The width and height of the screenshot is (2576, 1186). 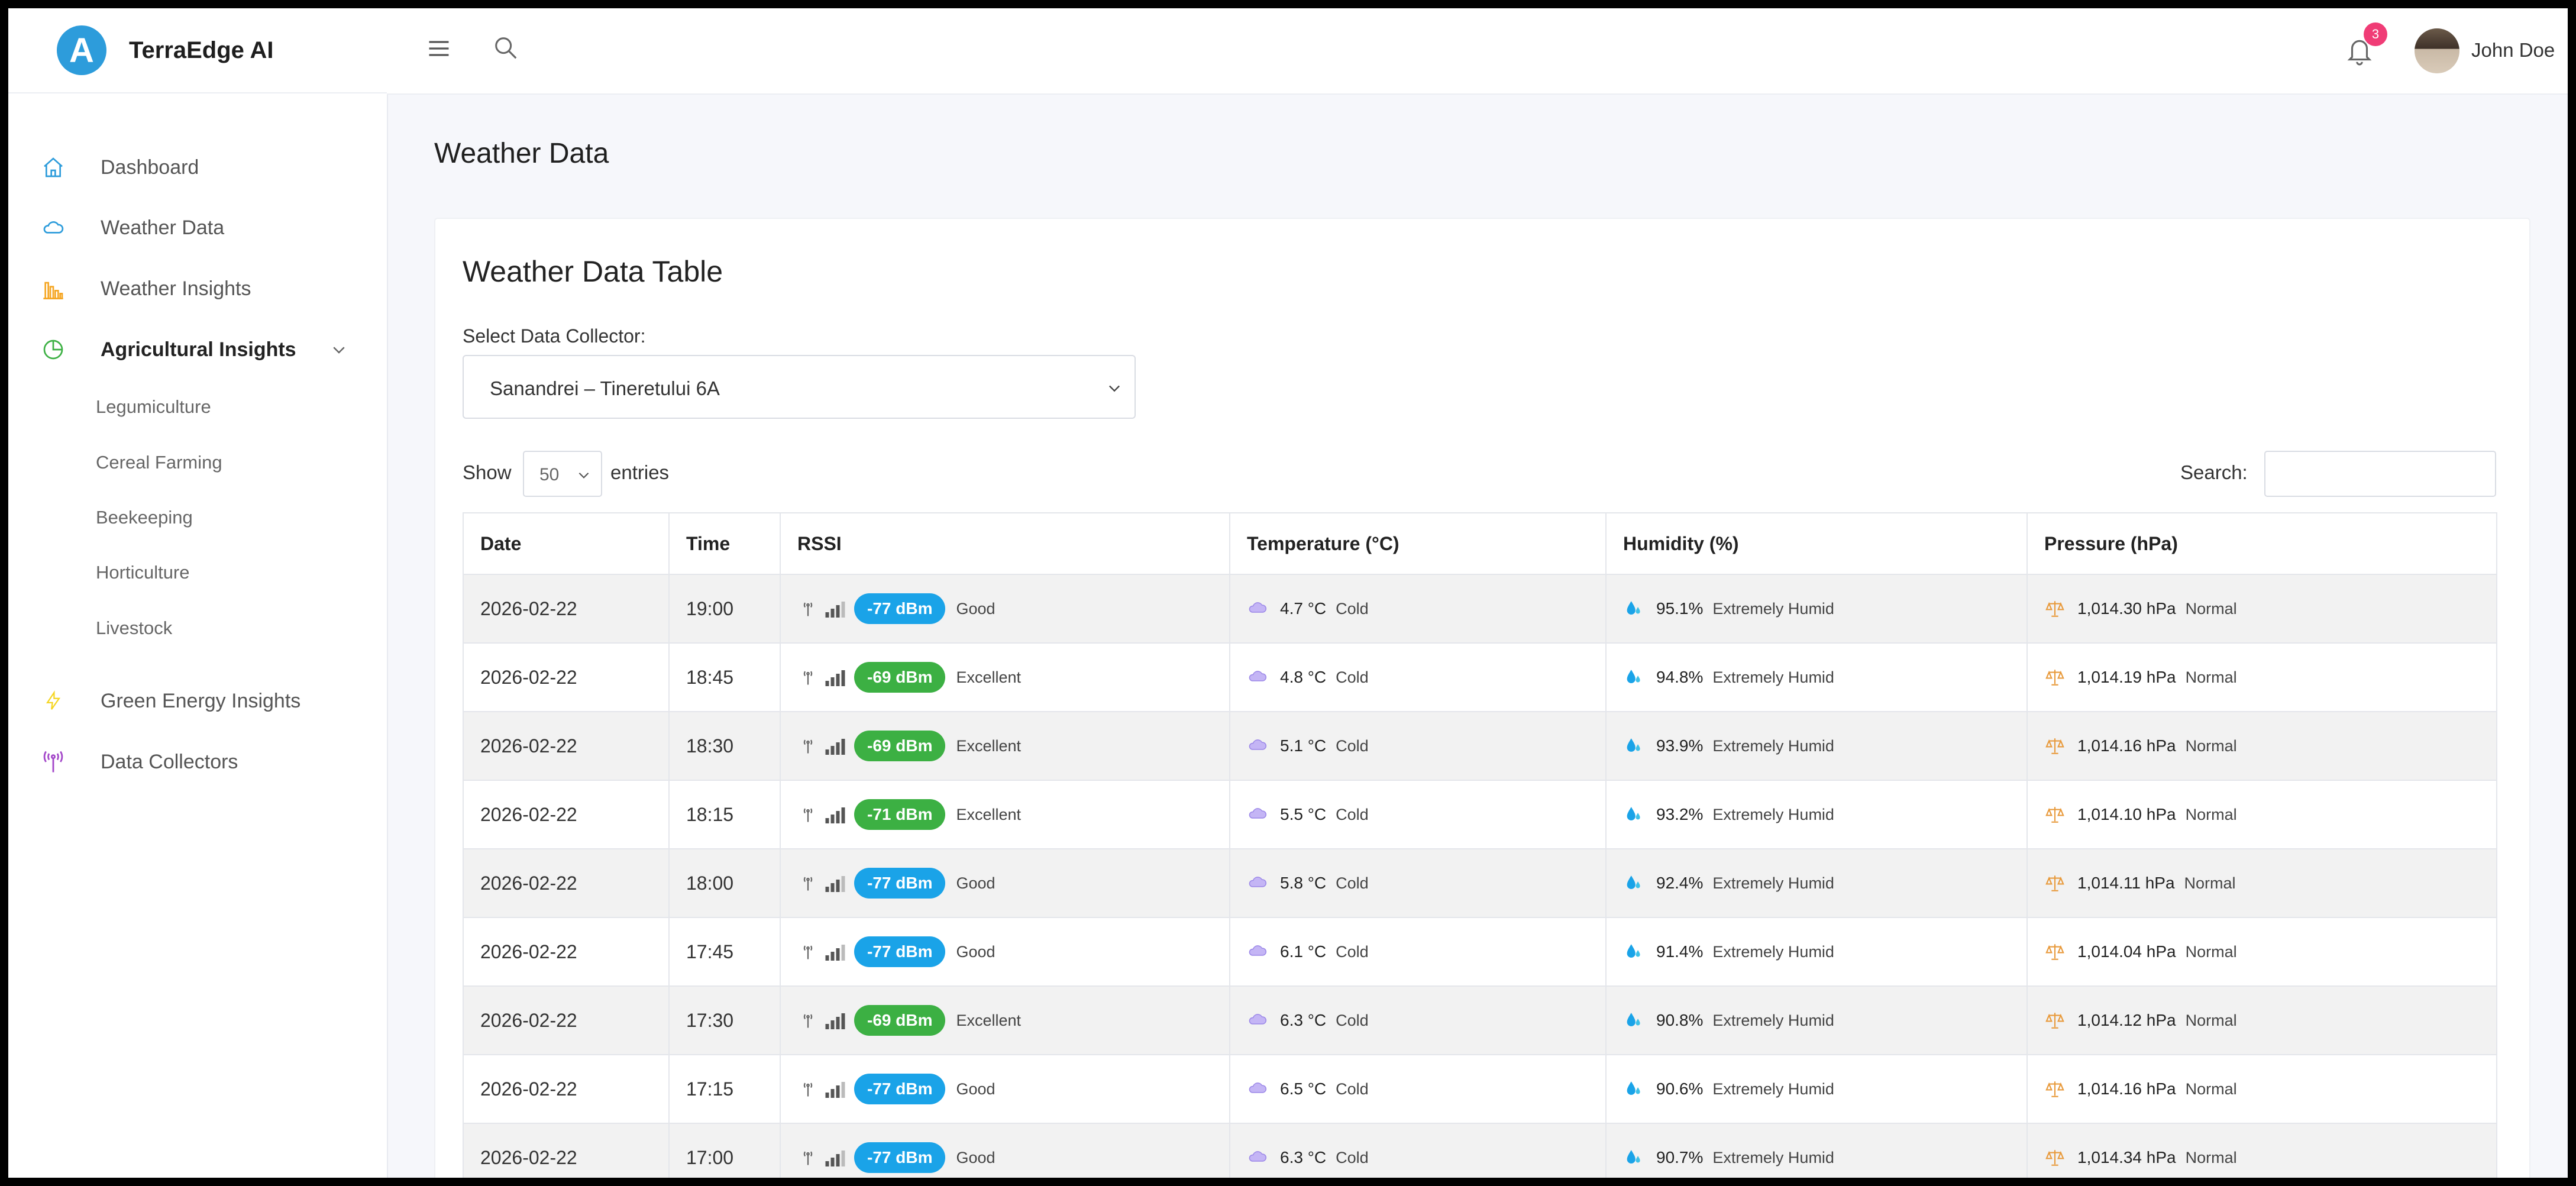 What do you see at coordinates (1816, 543) in the screenshot?
I see `column-header-humidity: Humidity (%)` at bounding box center [1816, 543].